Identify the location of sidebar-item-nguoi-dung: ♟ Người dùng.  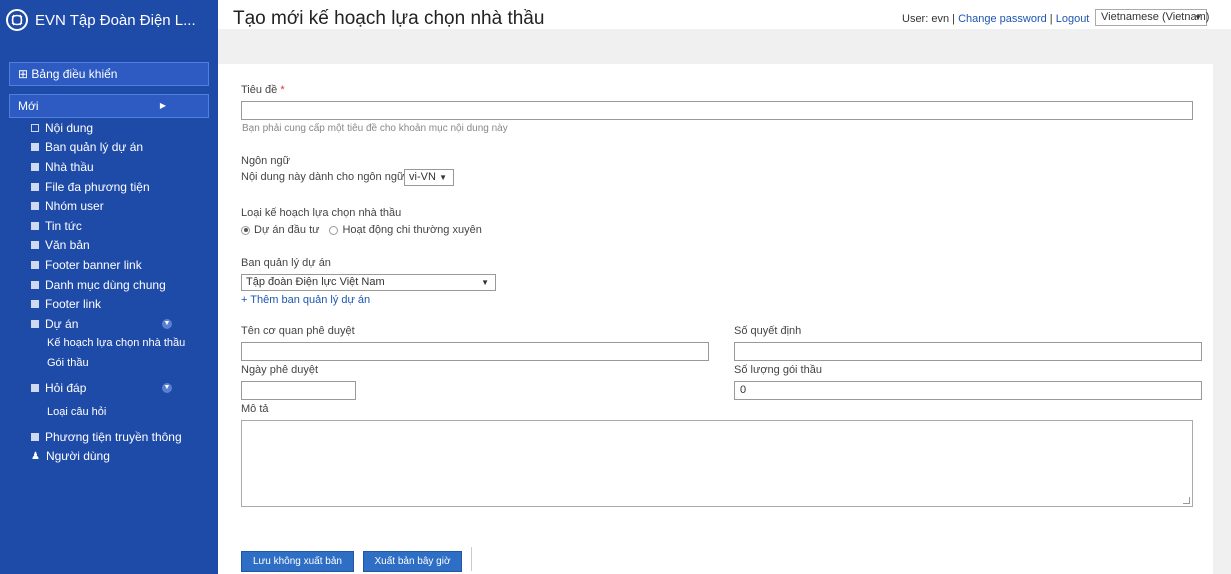
(109, 457).